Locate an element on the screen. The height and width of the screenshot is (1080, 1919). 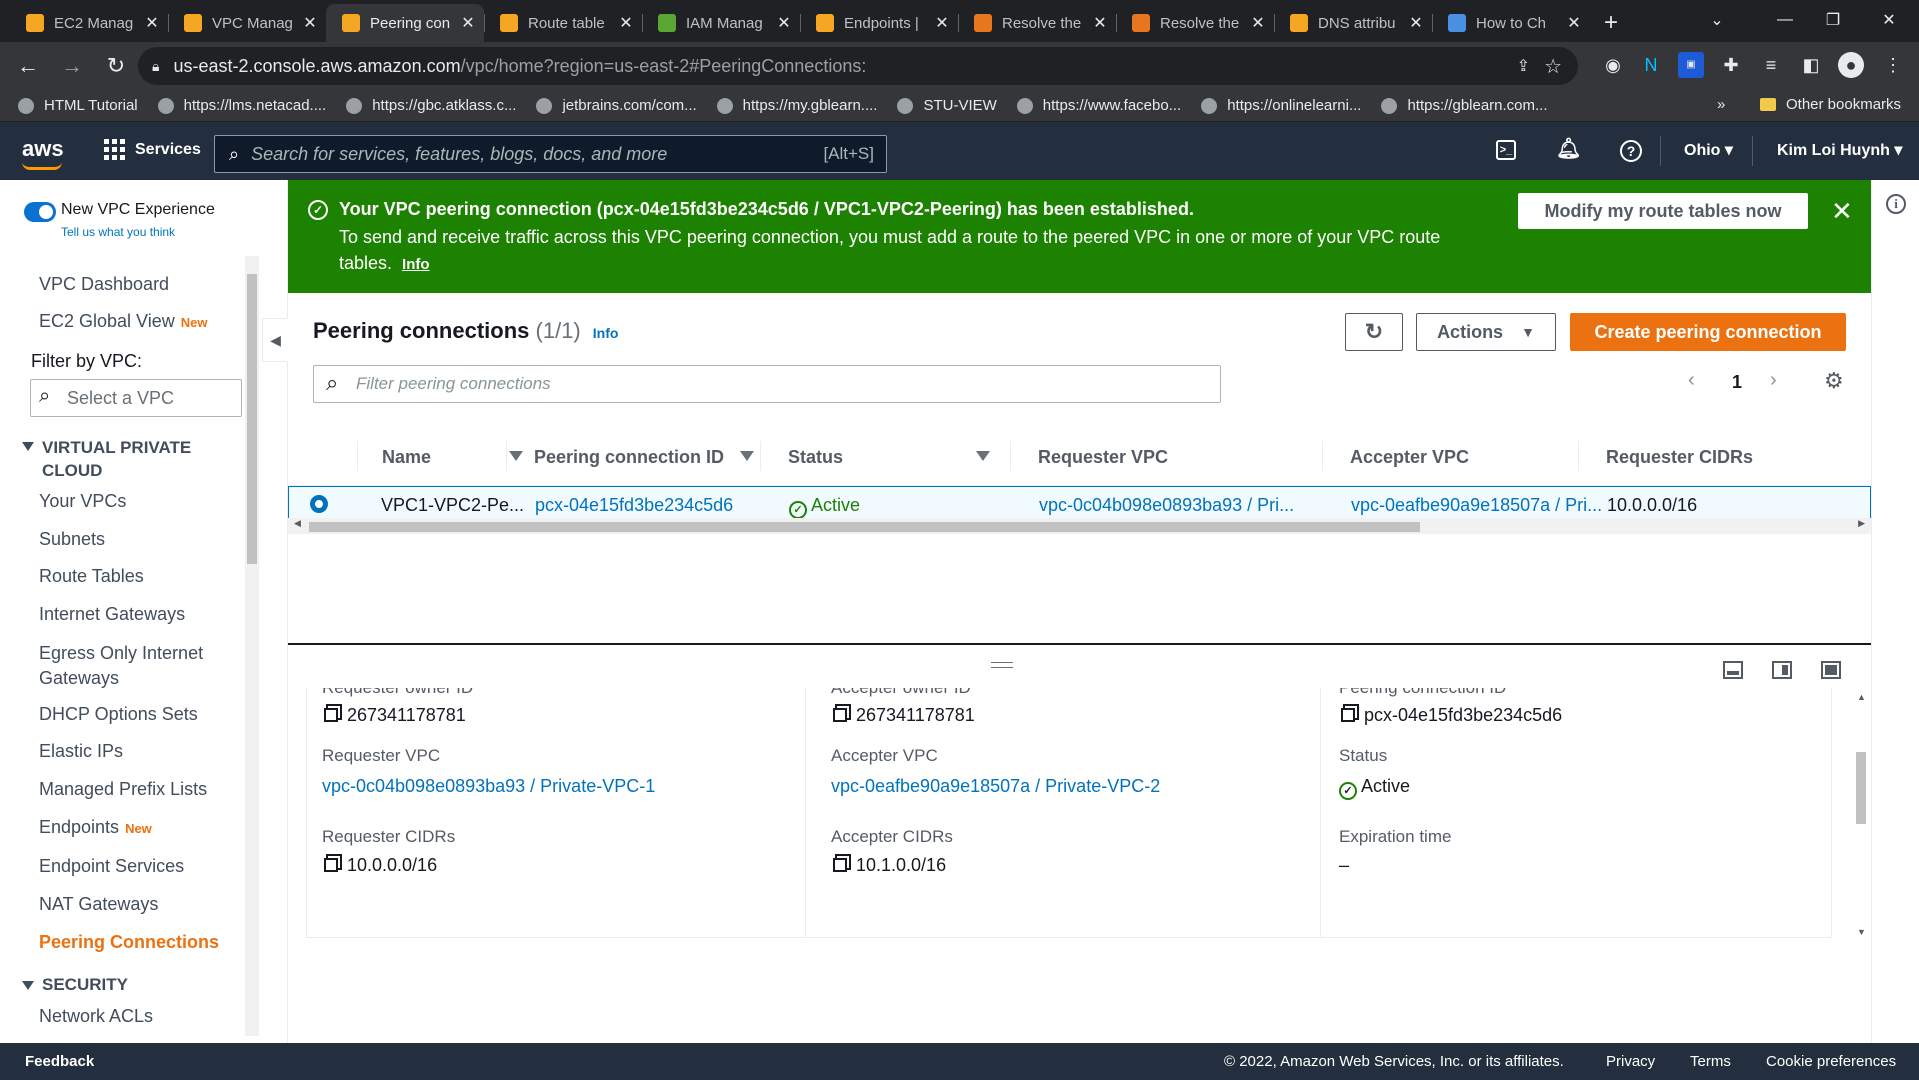
profile-avatar-icon: ● is located at coordinates (1851, 65).